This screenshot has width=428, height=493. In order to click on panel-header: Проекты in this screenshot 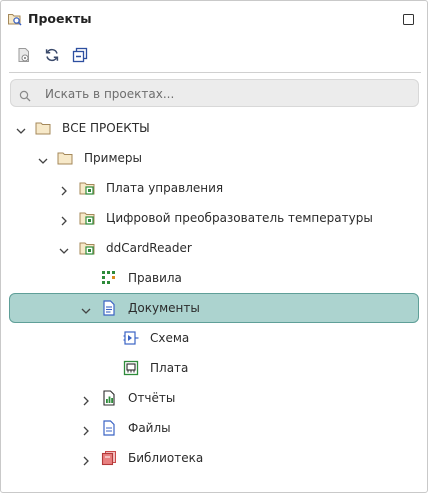, I will do `click(214, 19)`.